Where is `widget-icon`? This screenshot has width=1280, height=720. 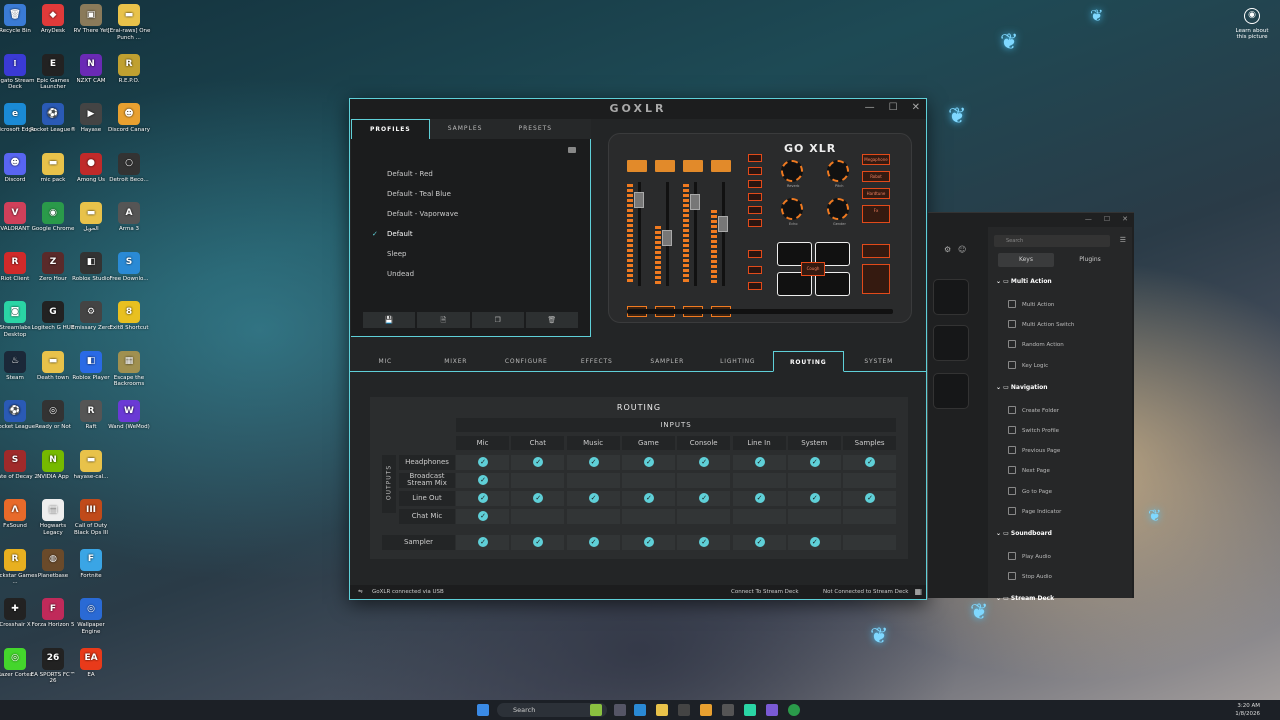 widget-icon is located at coordinates (596, 710).